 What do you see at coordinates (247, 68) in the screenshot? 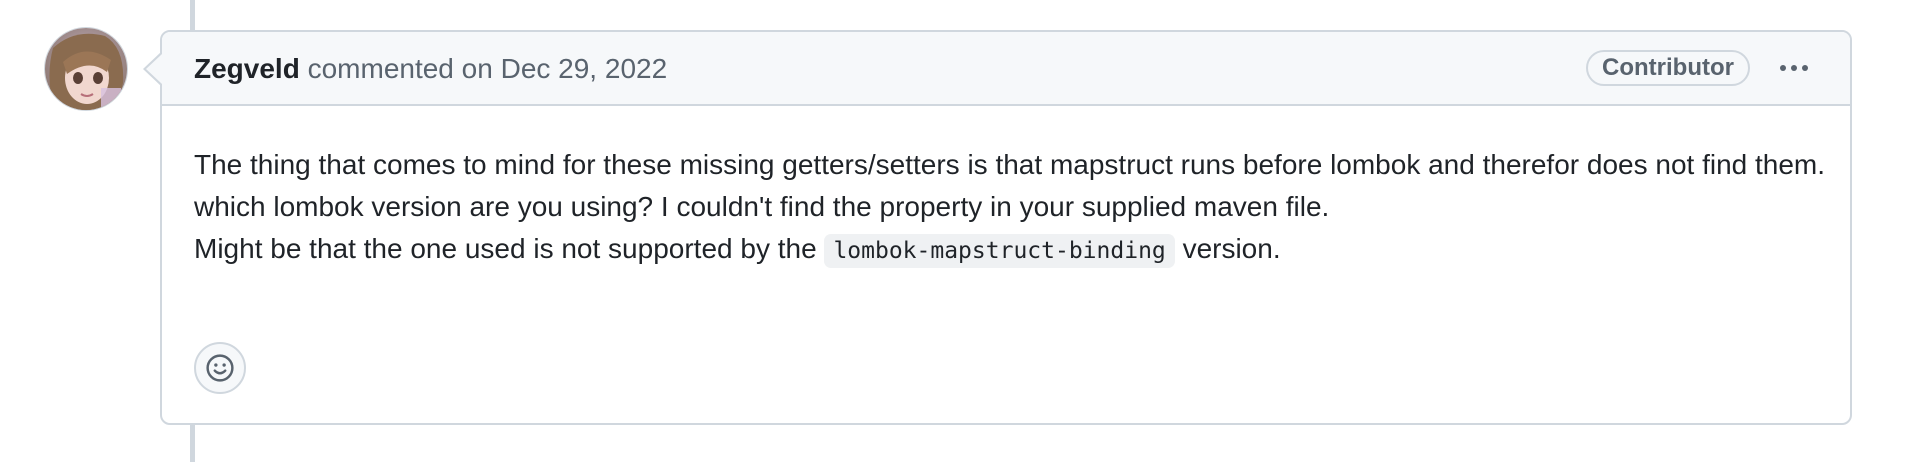
I see `author-link: Zegveld` at bounding box center [247, 68].